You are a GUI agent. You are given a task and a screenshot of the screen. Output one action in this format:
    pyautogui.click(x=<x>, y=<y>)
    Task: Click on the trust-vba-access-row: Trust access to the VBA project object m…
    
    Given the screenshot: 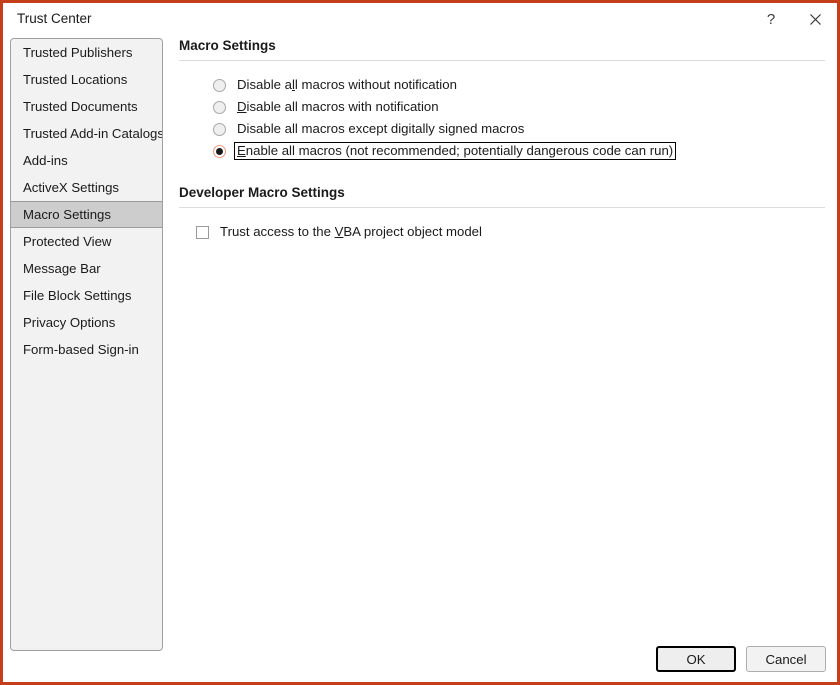 What is the action you would take?
    pyautogui.click(x=511, y=232)
    